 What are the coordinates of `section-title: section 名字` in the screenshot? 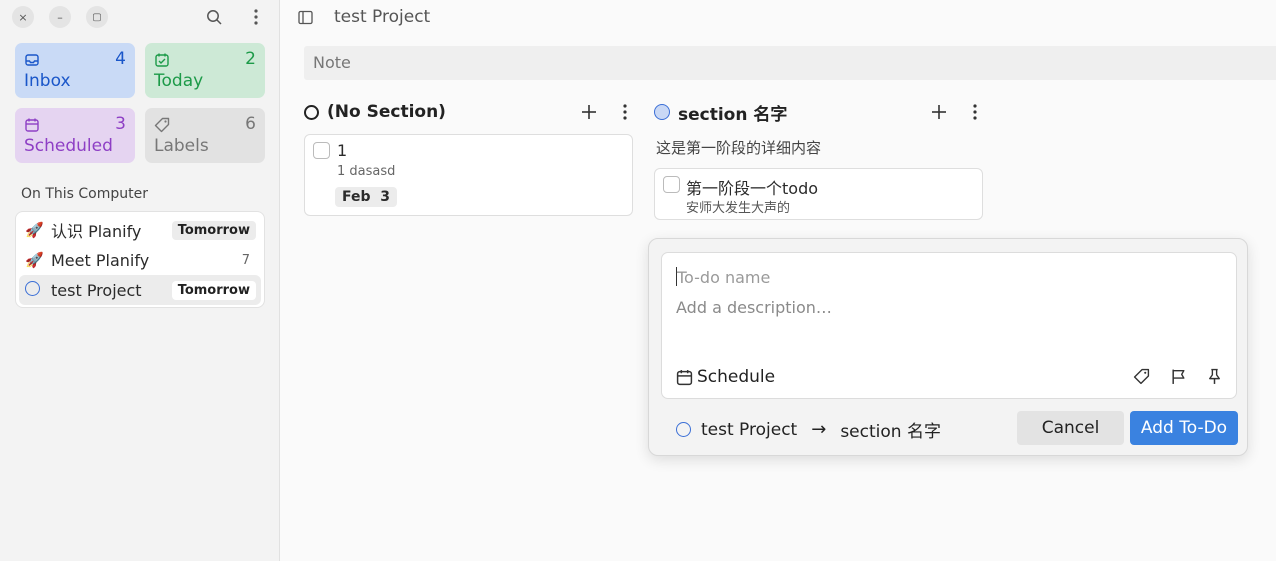 It's located at (733, 114).